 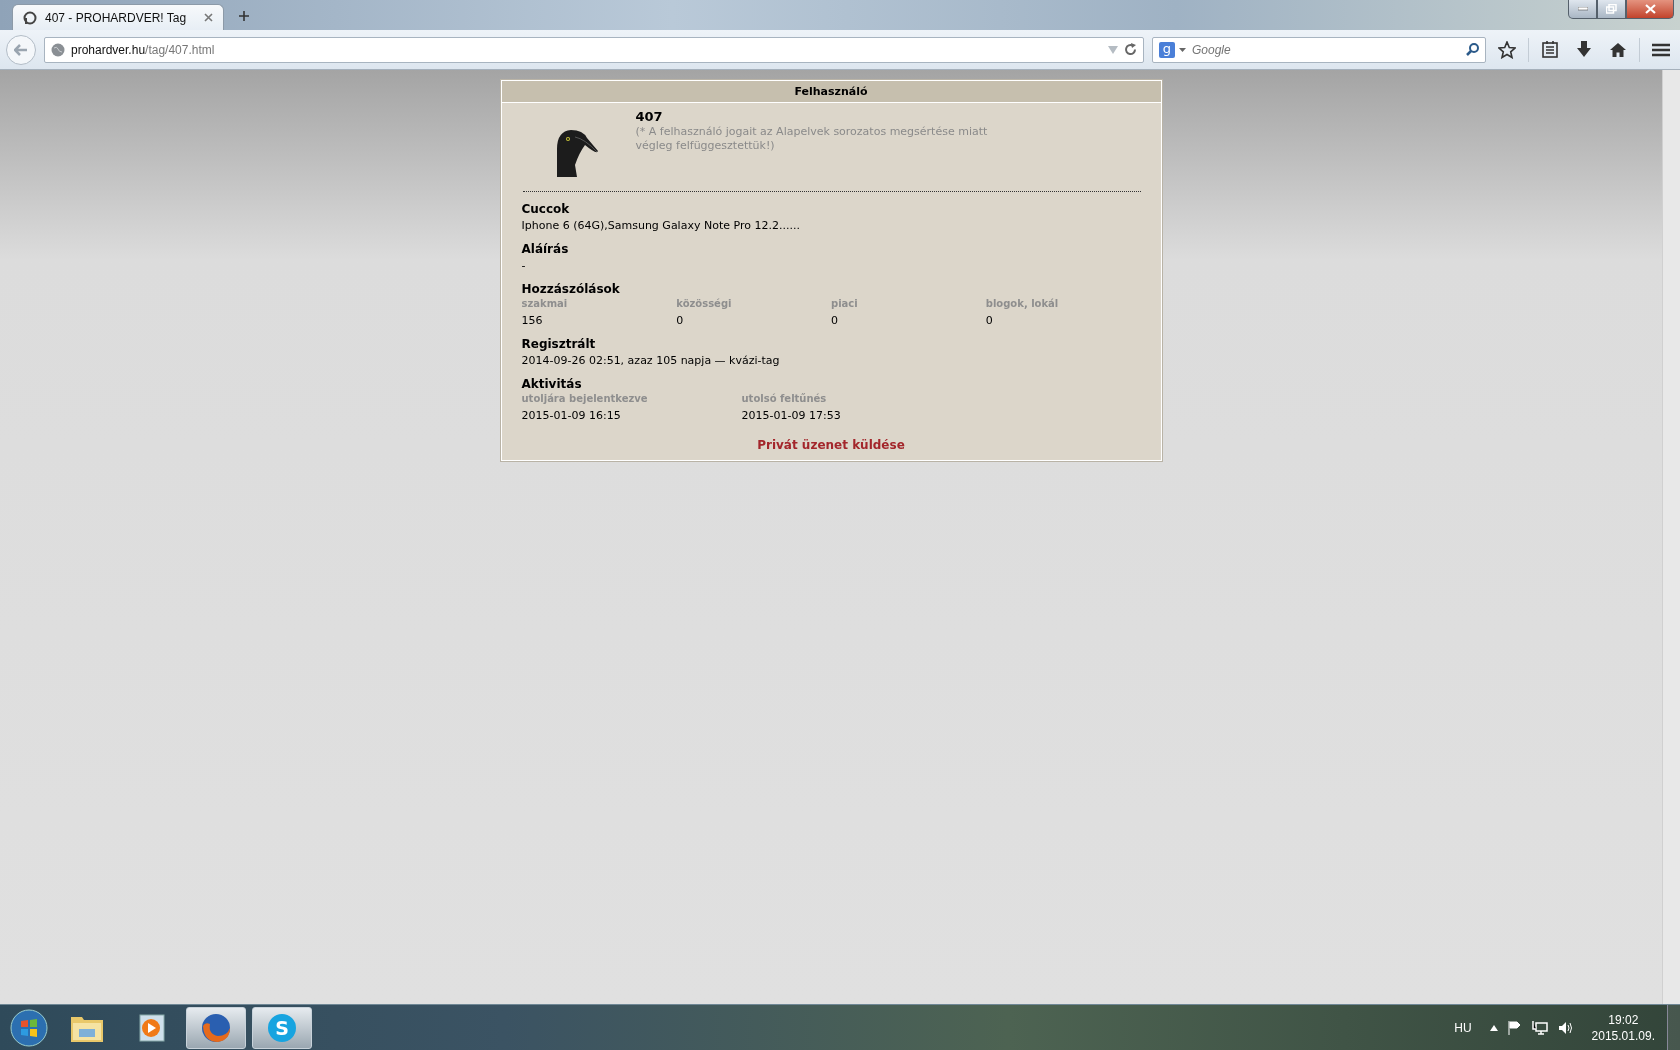 I want to click on network-icon, so click(x=1539, y=1027).